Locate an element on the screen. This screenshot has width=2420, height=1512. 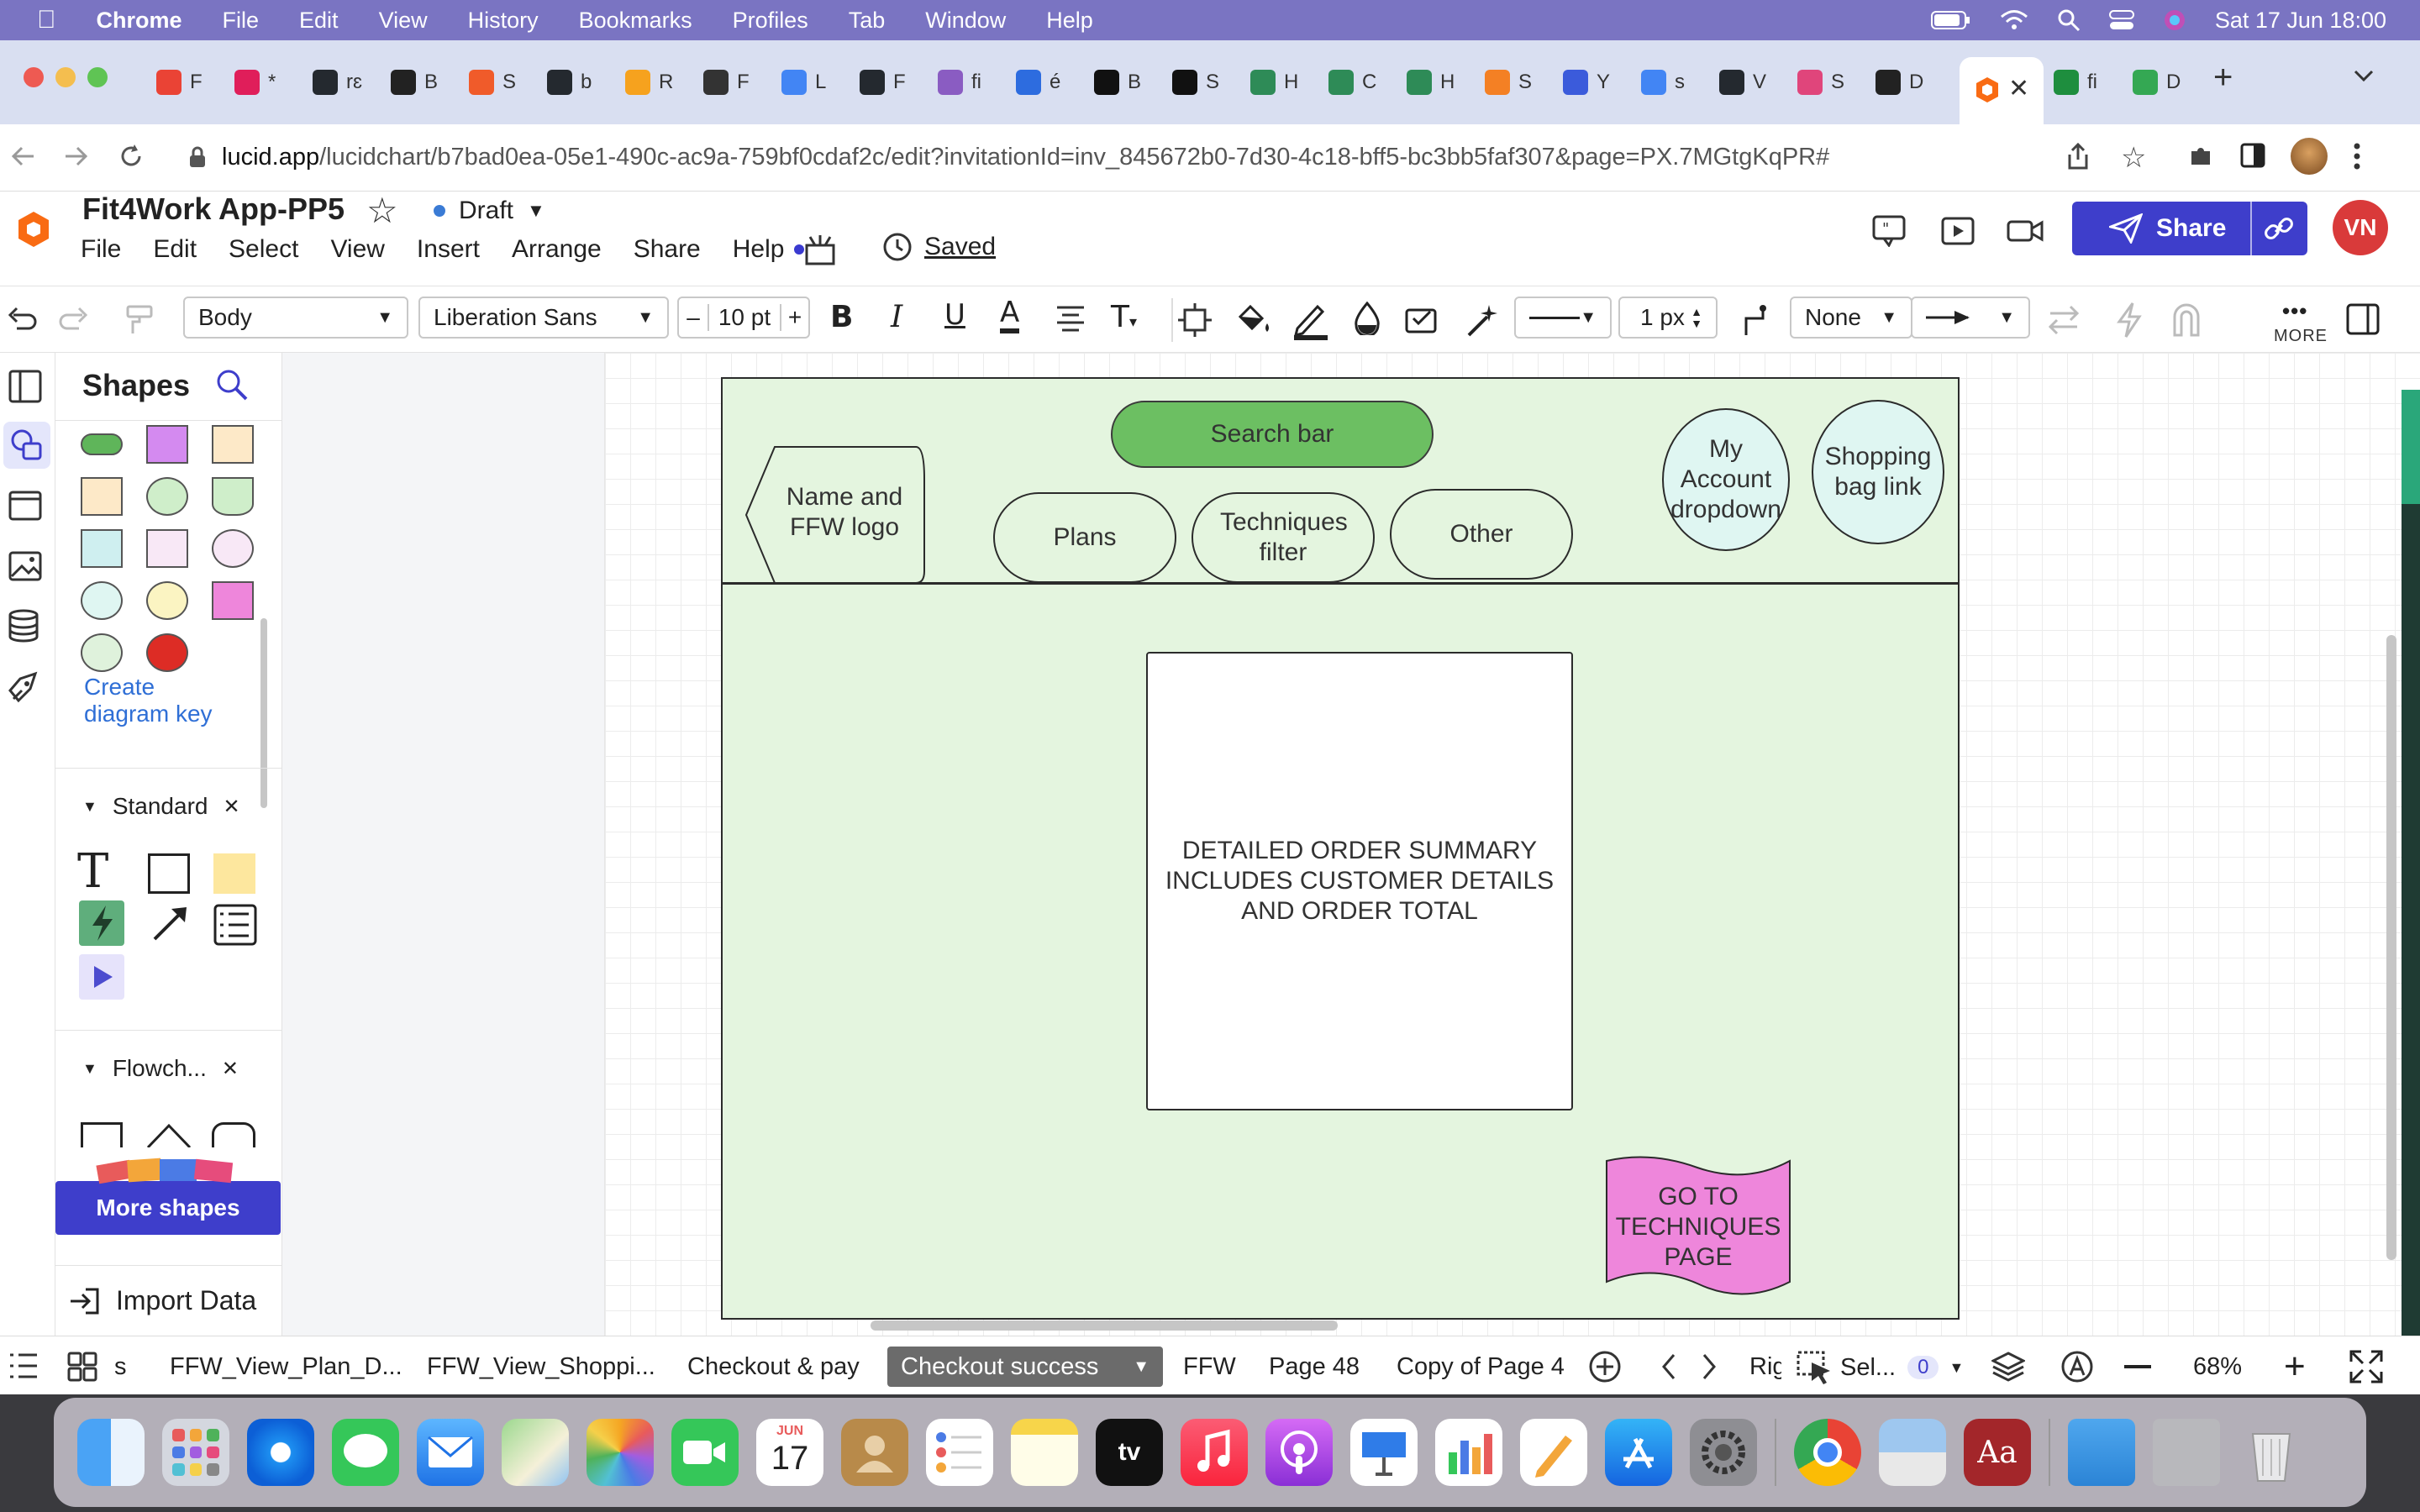
share-page-icon is located at coordinates (2078, 157).